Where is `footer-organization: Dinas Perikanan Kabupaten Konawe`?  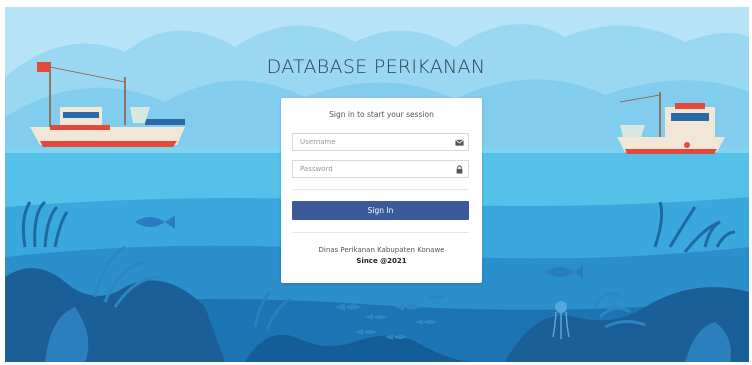 footer-organization: Dinas Perikanan Kabupaten Konawe is located at coordinates (381, 250).